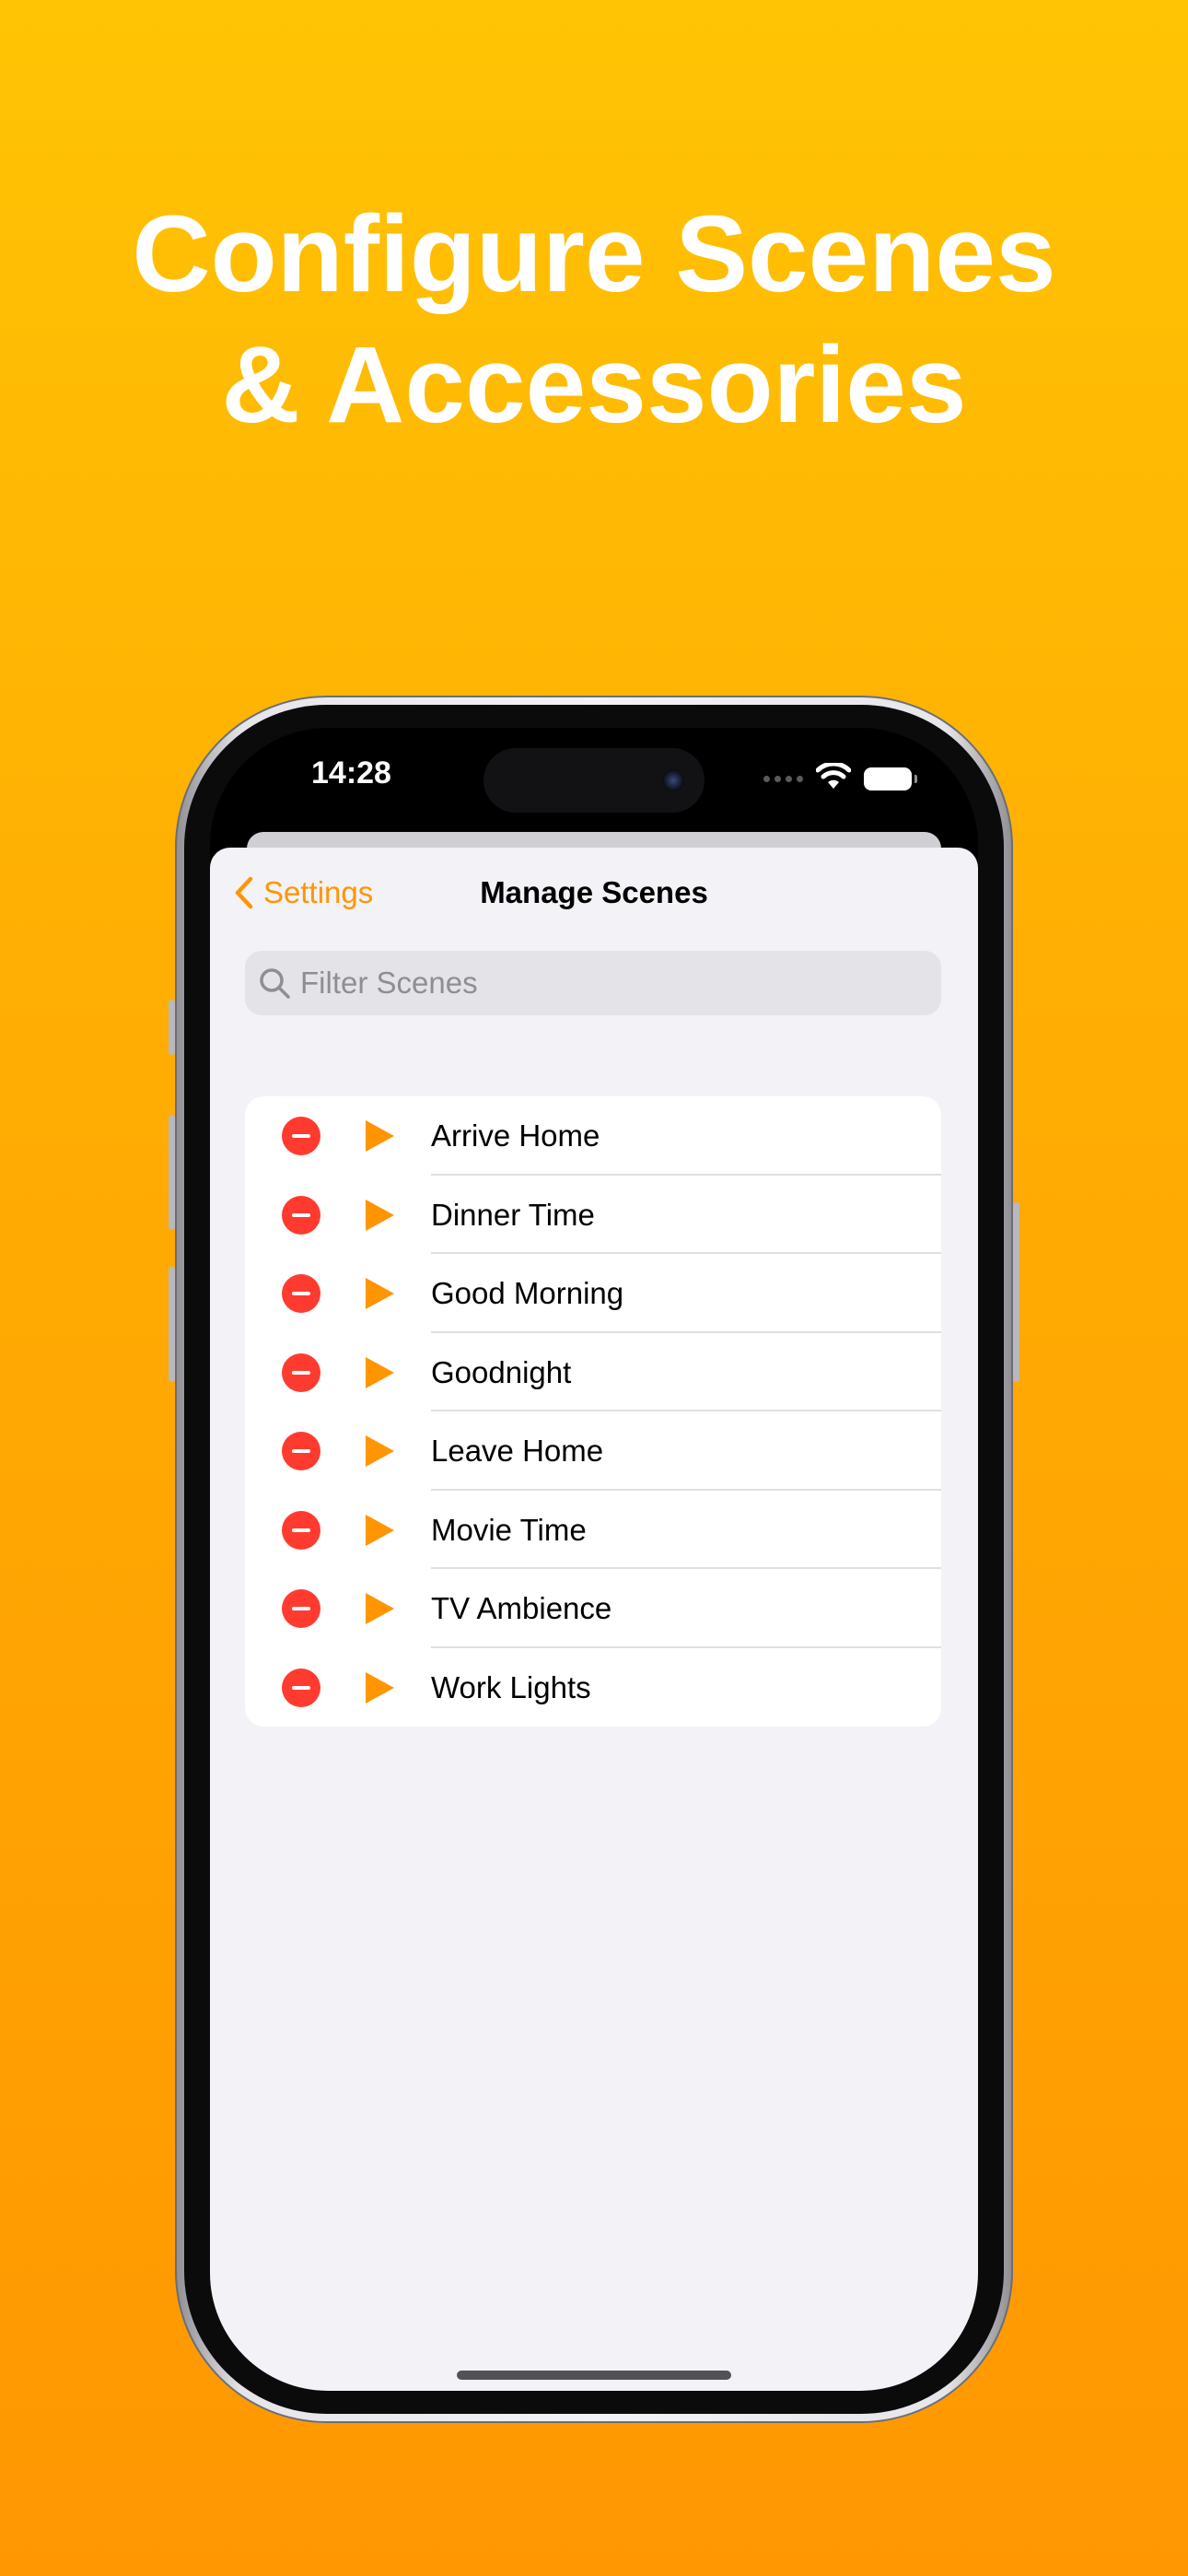 The image size is (1188, 2576). What do you see at coordinates (351, 773) in the screenshot?
I see `status-time: 14:28` at bounding box center [351, 773].